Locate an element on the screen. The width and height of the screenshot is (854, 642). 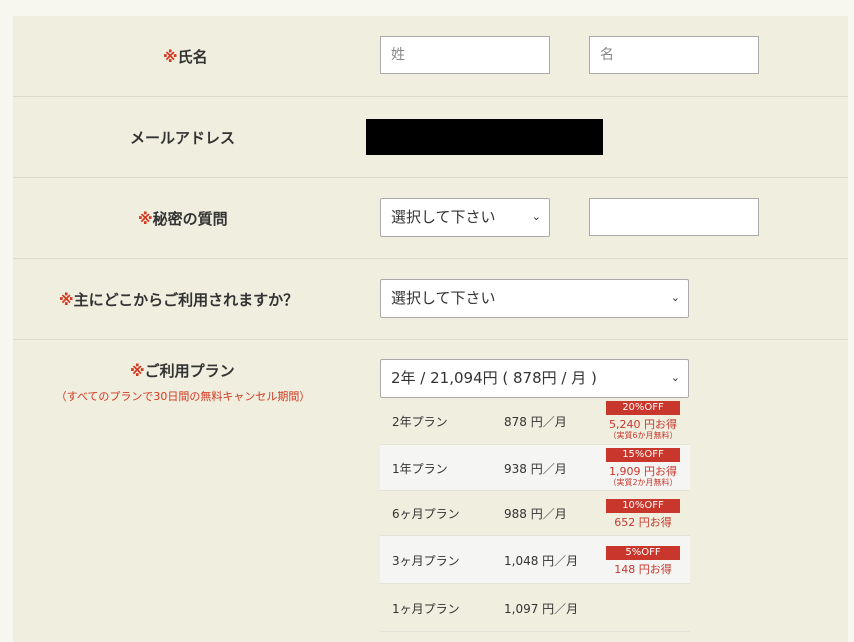
discount-badge: 20%OFF is located at coordinates (643, 408).